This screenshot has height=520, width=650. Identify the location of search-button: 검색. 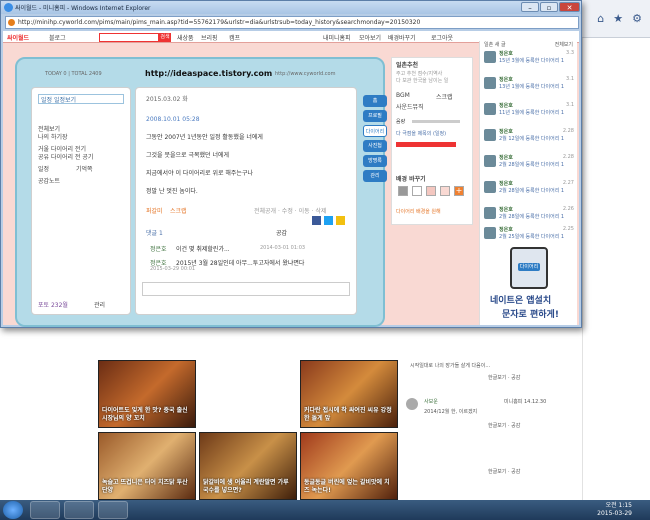
(165, 37).